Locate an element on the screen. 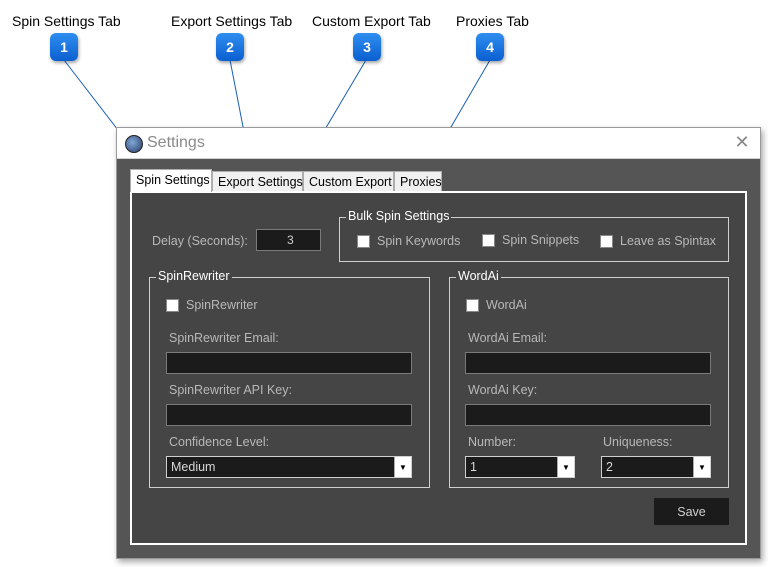 This screenshot has width=768, height=567. wordai-checkbox-box is located at coordinates (472, 305).